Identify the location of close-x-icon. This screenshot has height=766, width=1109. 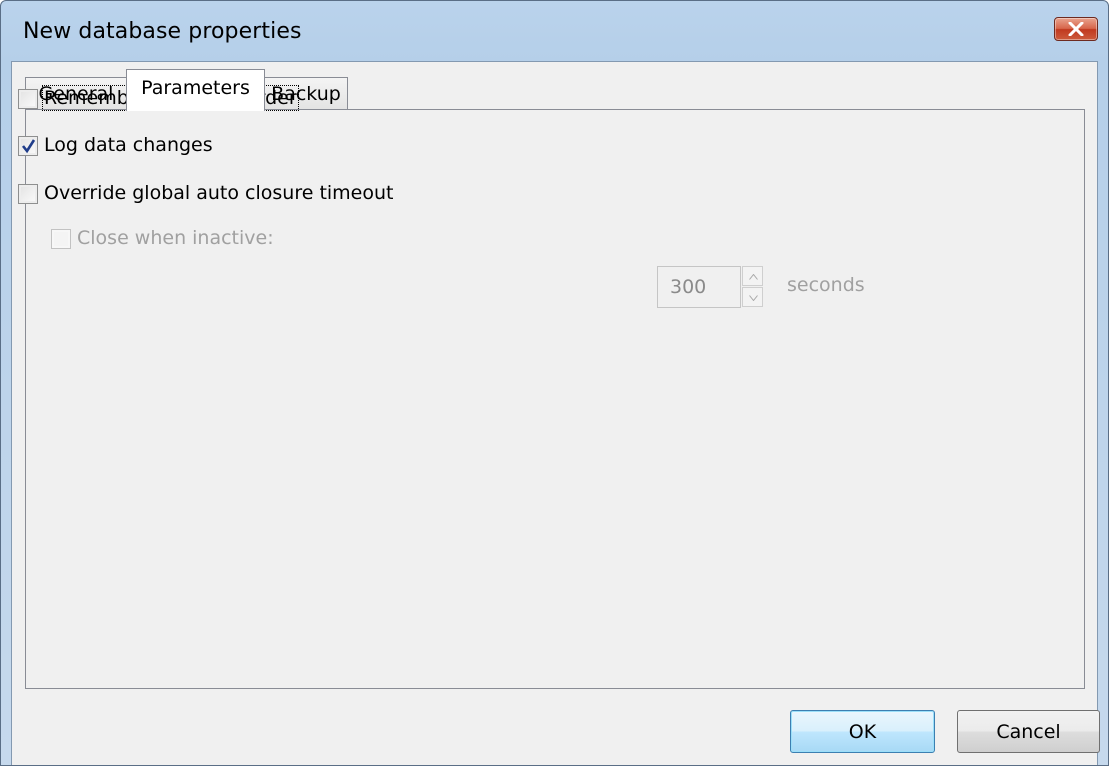
(1076, 29).